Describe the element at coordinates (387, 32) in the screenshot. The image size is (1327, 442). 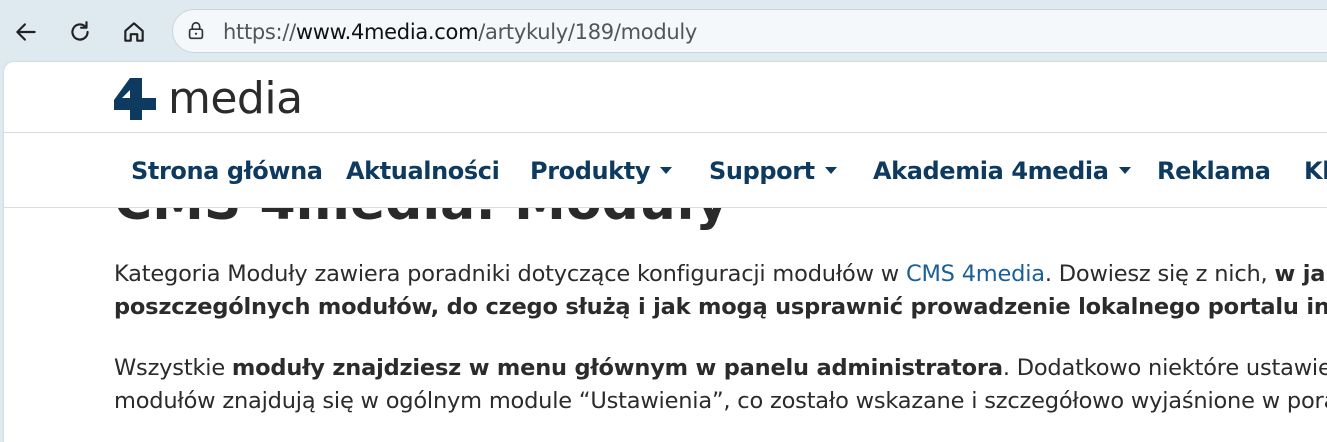
I see `url-domain: www.4media.com` at that location.